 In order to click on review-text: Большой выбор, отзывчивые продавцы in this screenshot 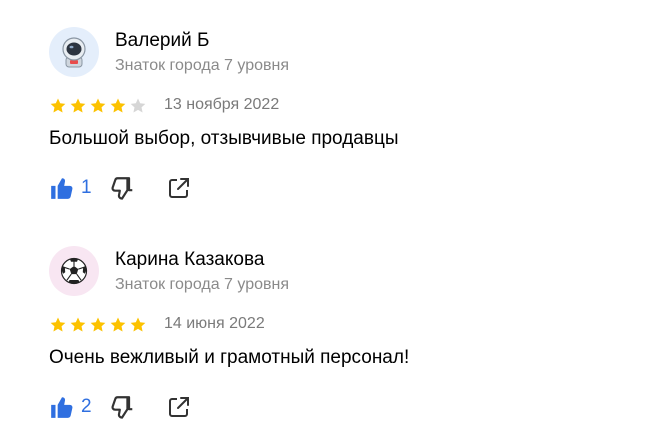, I will do `click(224, 138)`.